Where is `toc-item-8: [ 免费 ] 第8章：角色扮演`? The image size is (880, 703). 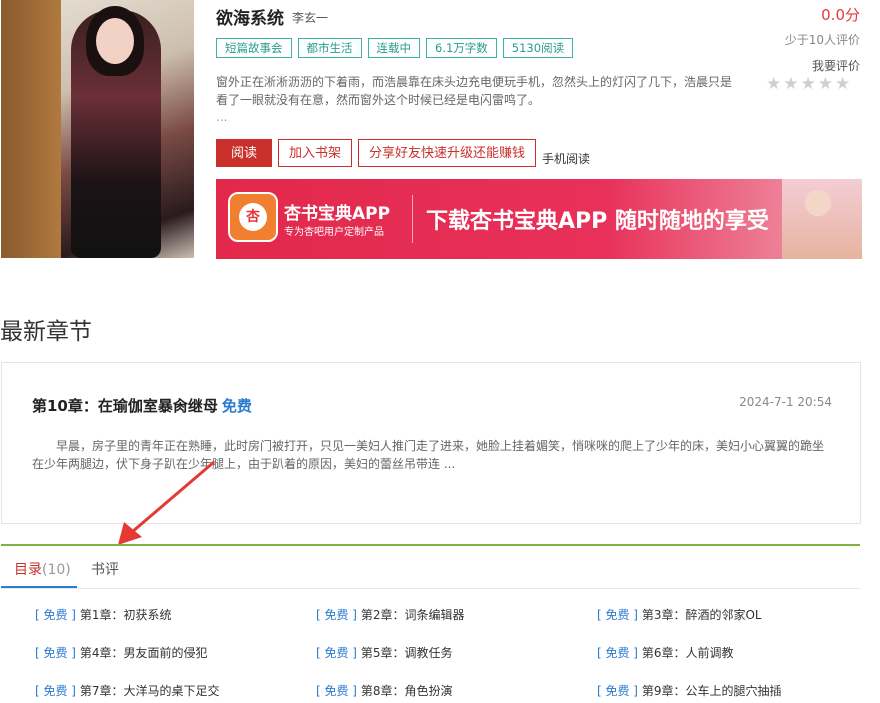 toc-item-8: [ 免费 ] 第8章：角色扮演 is located at coordinates (384, 690).